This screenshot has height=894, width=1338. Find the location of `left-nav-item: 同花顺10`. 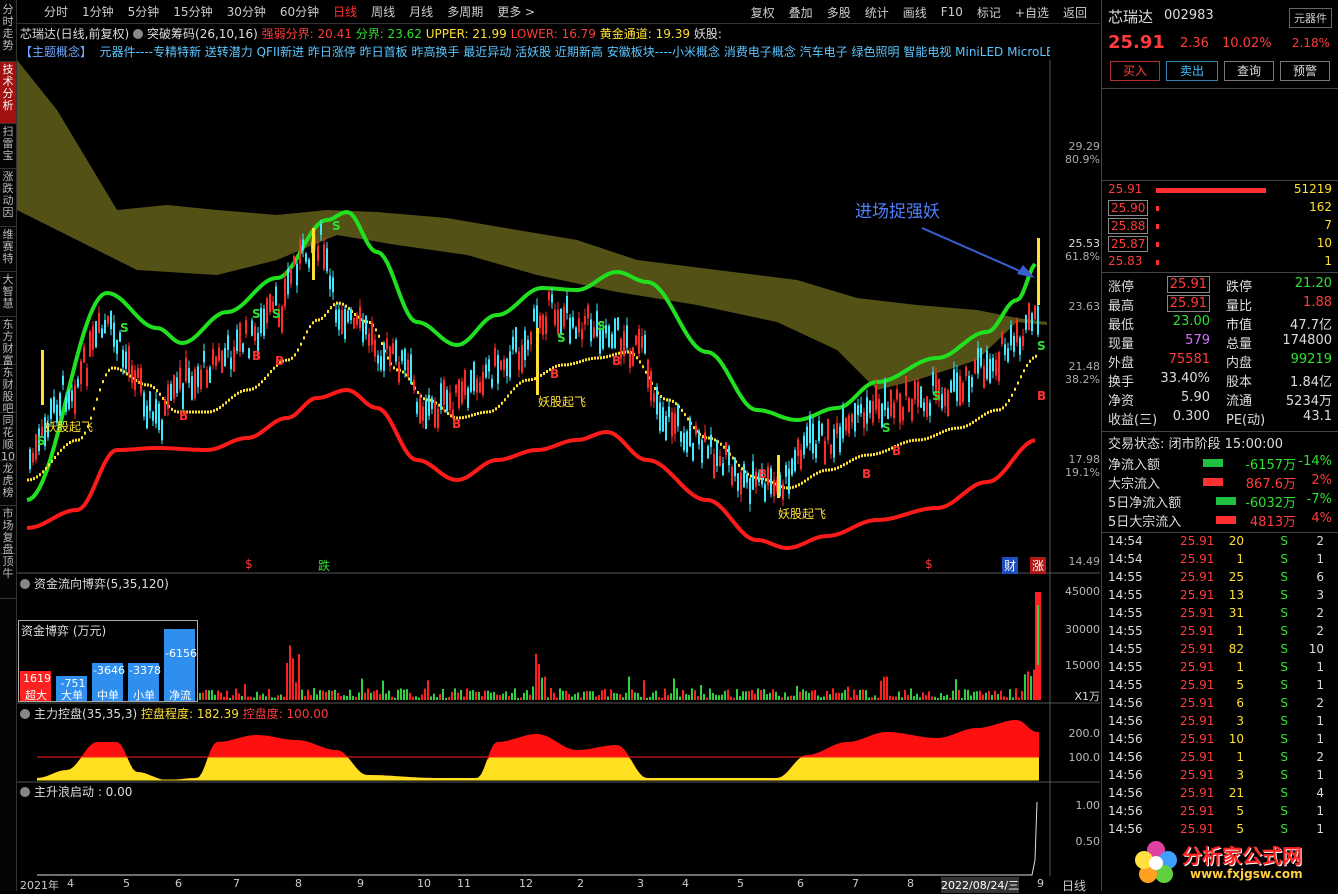

left-nav-item: 同花顺10 is located at coordinates (8, 438).